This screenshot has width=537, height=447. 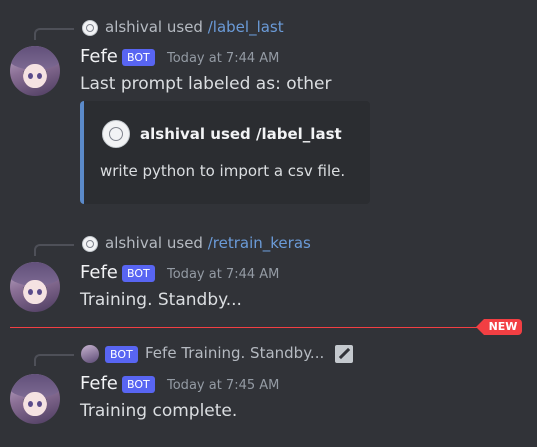 I want to click on timestamp: Today at 7:45 AM, so click(x=223, y=385).